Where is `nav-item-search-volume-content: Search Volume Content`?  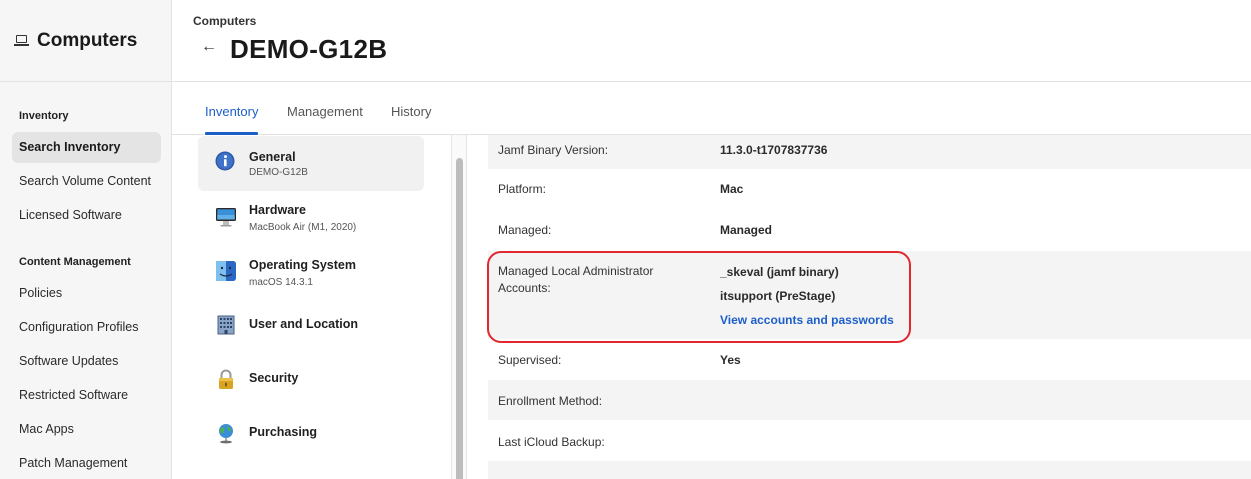 nav-item-search-volume-content: Search Volume Content is located at coordinates (86, 181).